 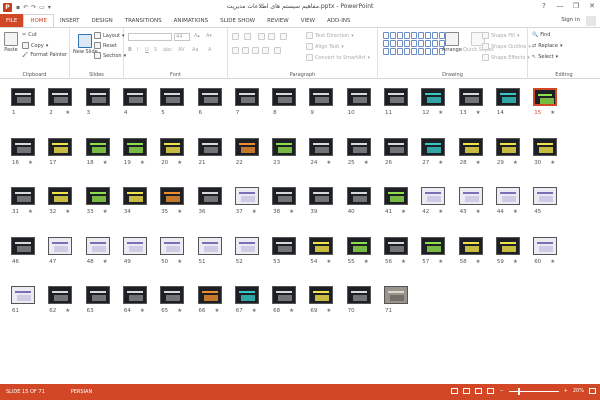 I want to click on zoom-slider-thumb, so click(x=519, y=391).